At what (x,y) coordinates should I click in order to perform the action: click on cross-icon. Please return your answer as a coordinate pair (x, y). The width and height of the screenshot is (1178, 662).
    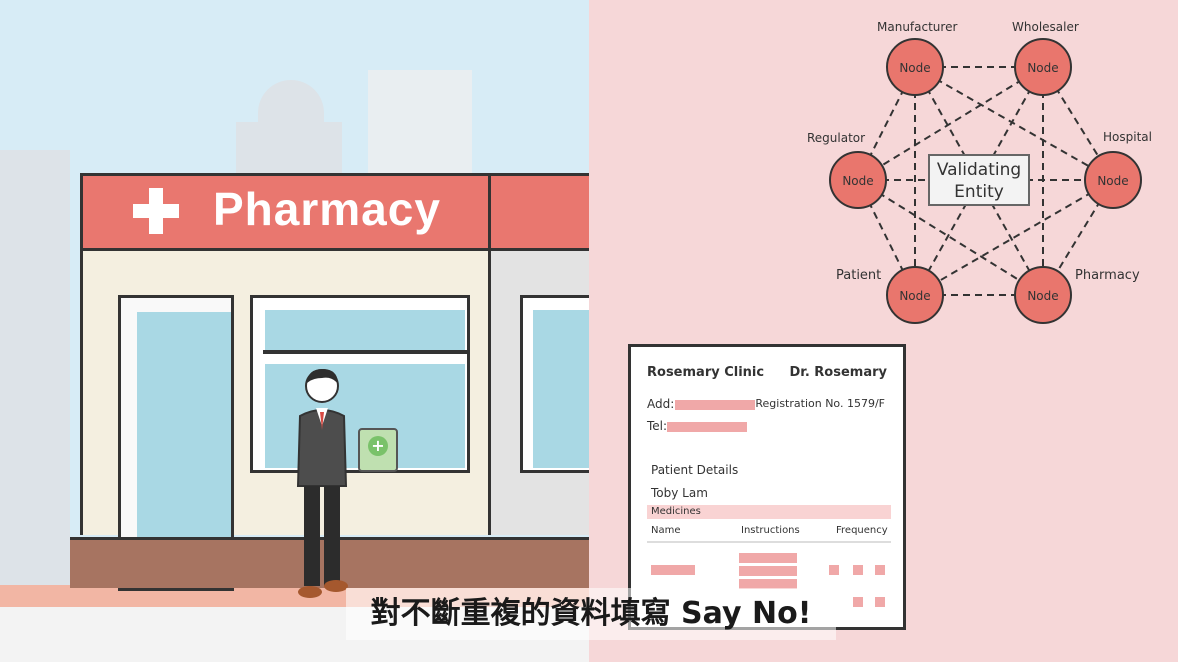
    Looking at the image, I should click on (156, 211).